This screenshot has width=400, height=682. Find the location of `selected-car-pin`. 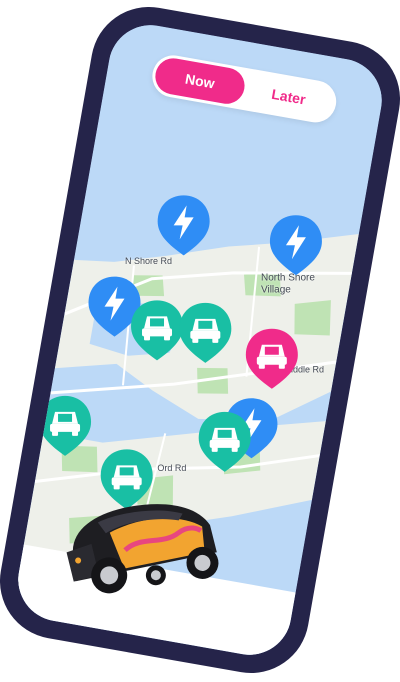

selected-car-pin is located at coordinates (272, 359).